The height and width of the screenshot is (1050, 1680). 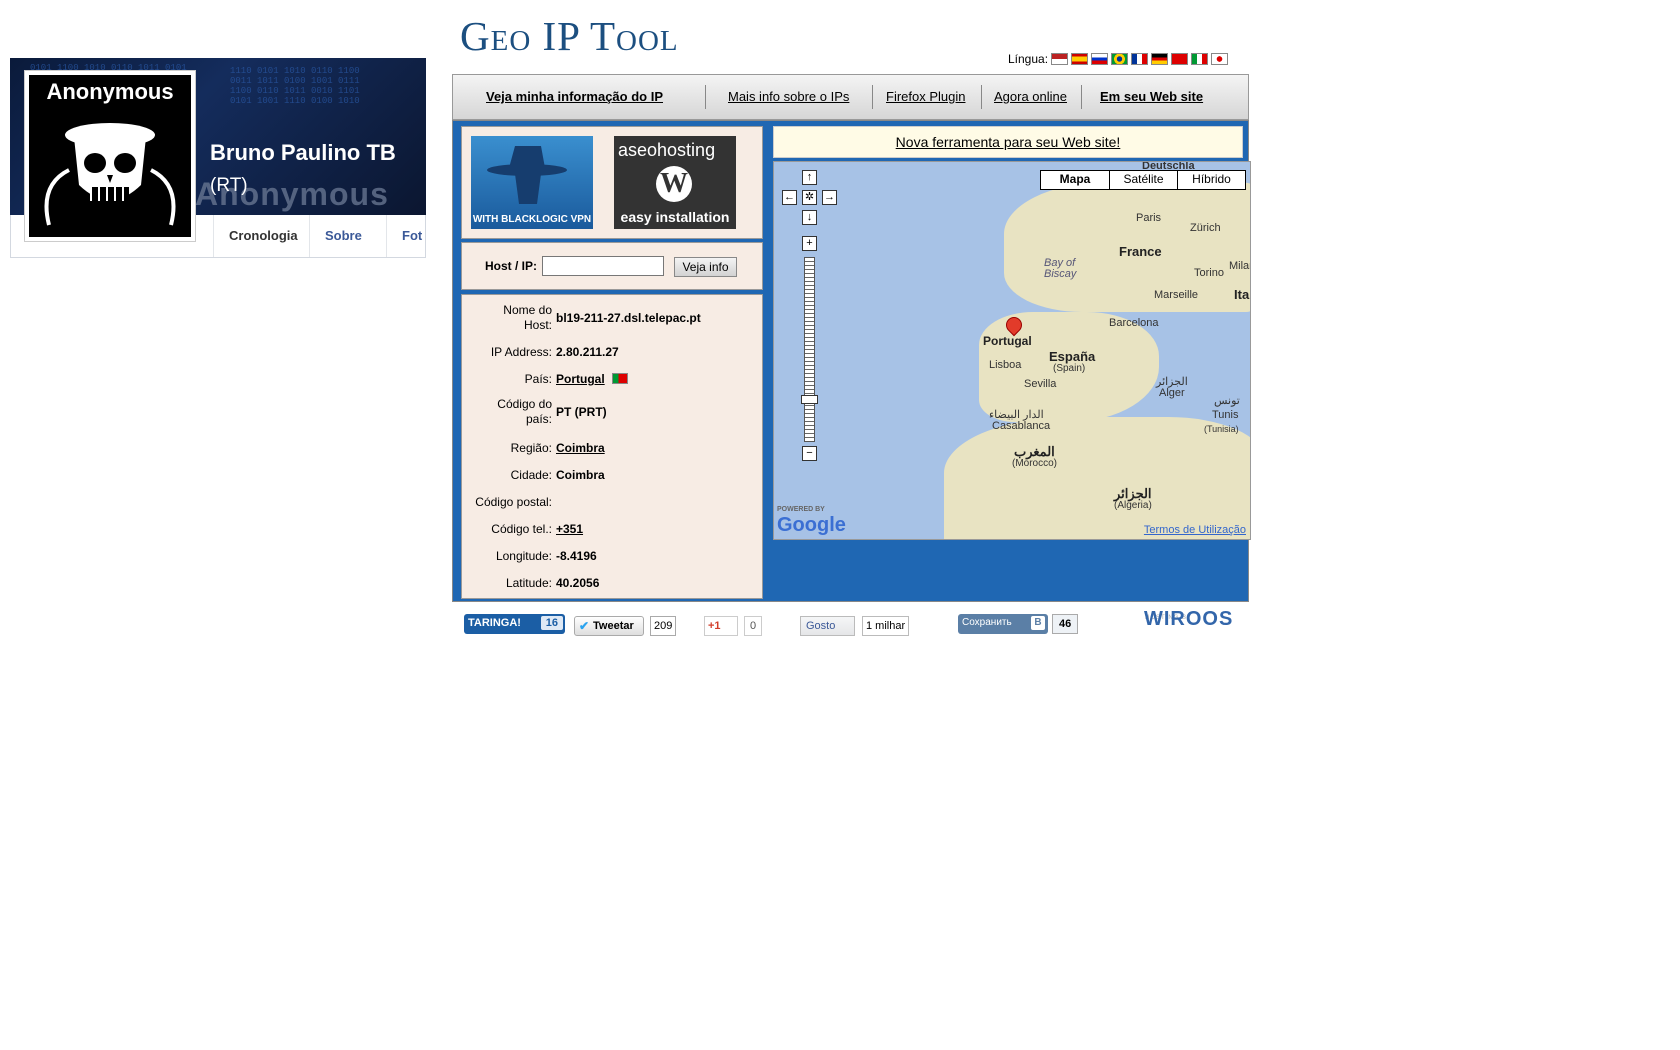 What do you see at coordinates (1100, 59) in the screenshot?
I see `ru-flag-icon` at bounding box center [1100, 59].